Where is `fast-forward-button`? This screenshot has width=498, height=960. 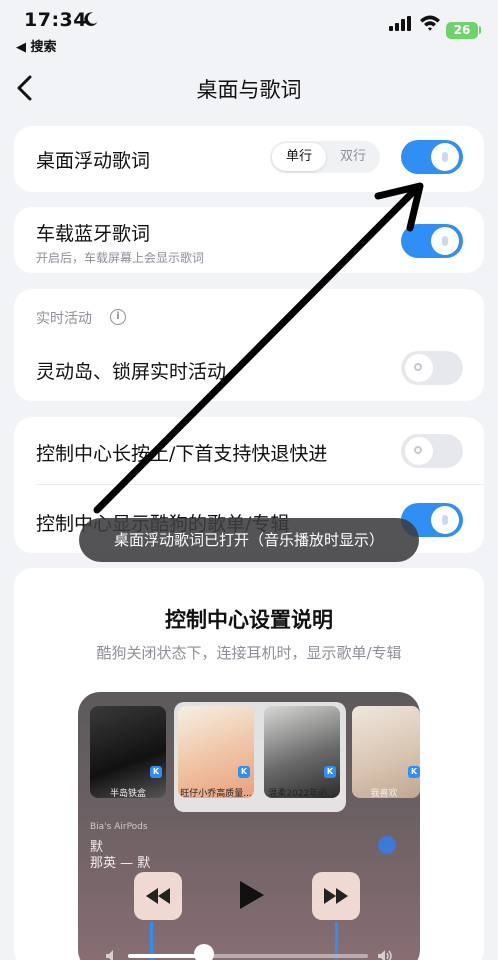
fast-forward-button is located at coordinates (336, 896).